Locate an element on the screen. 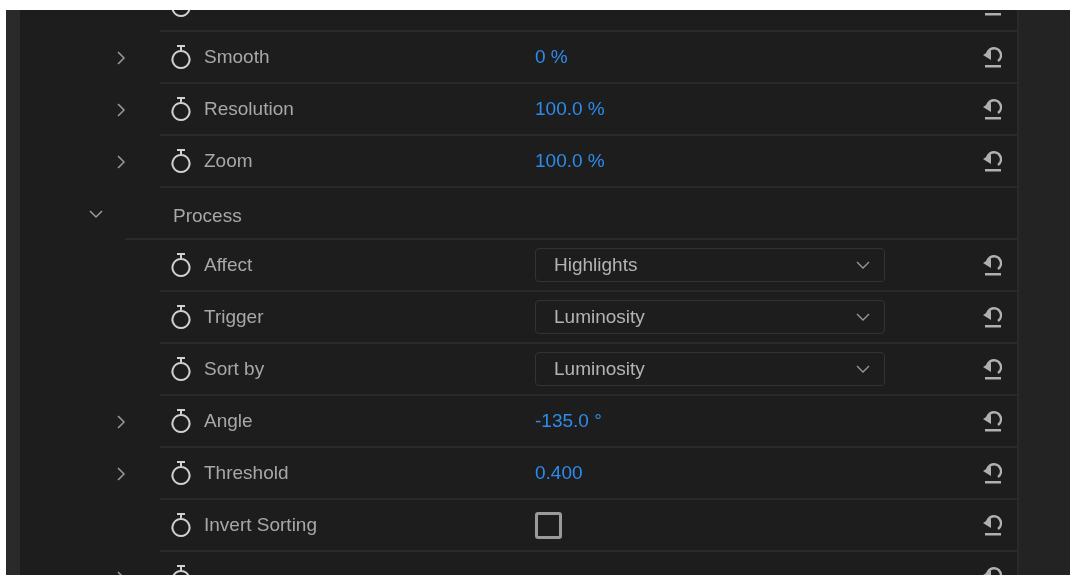 The width and height of the screenshot is (1070, 575). value-text: -135.0 ° is located at coordinates (568, 421).